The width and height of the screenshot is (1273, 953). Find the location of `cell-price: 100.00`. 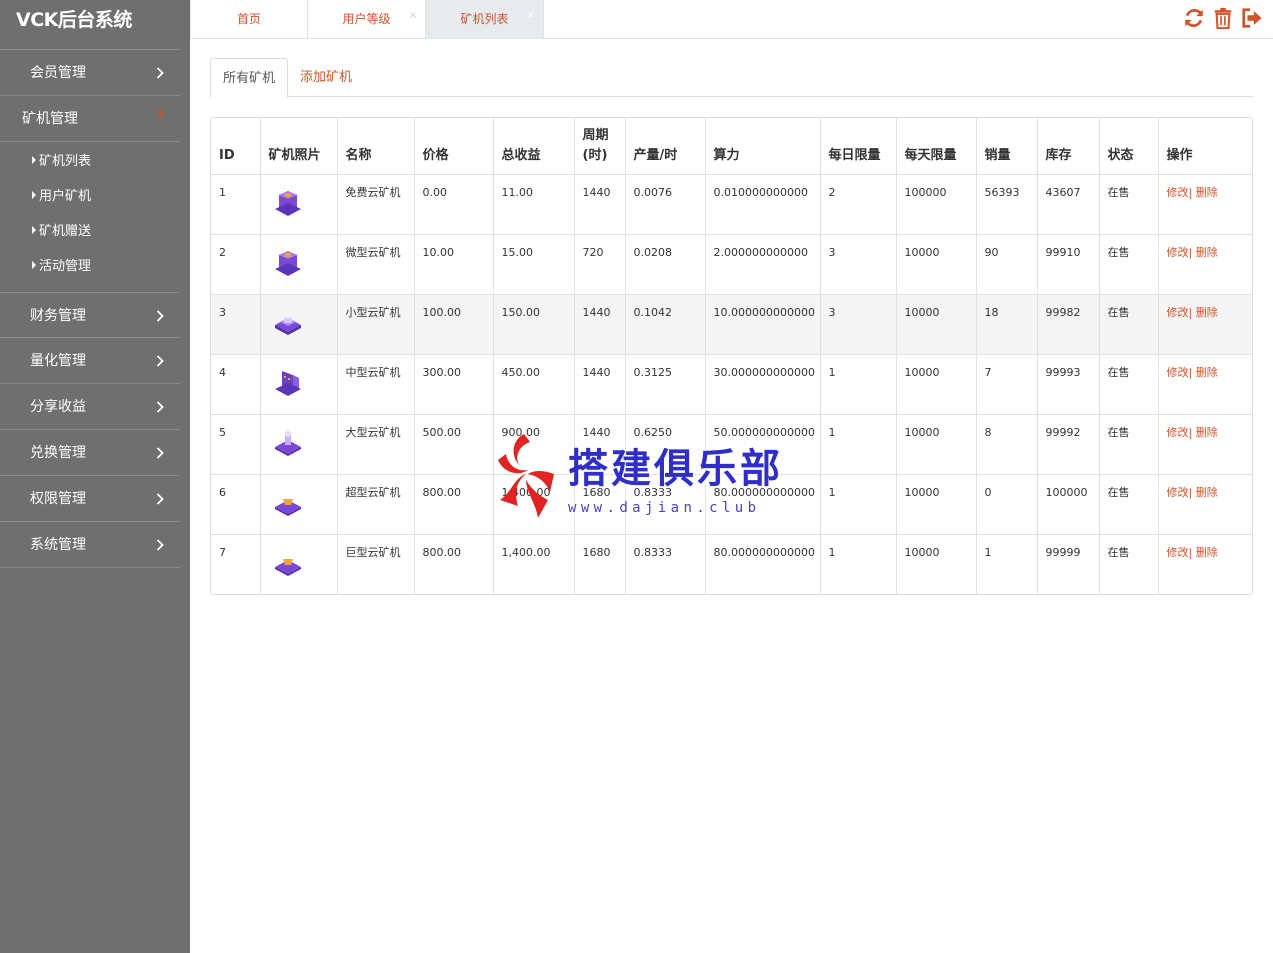

cell-price: 100.00 is located at coordinates (454, 324).